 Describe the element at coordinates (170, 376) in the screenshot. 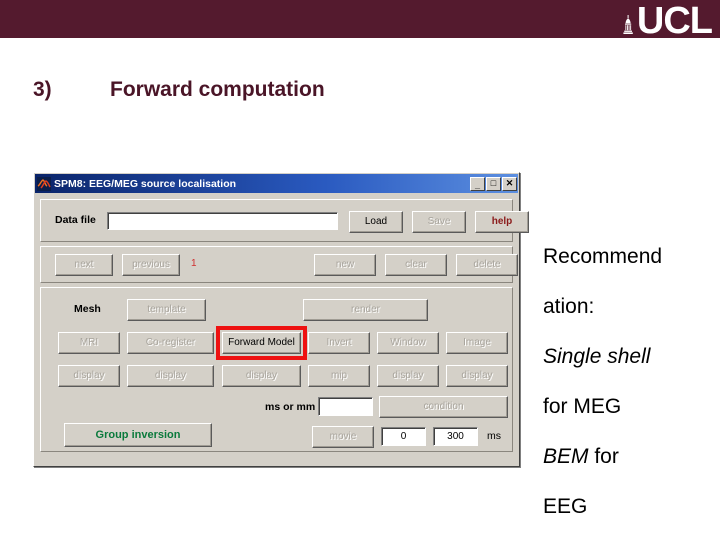

I see `display-button-coregister: display` at that location.